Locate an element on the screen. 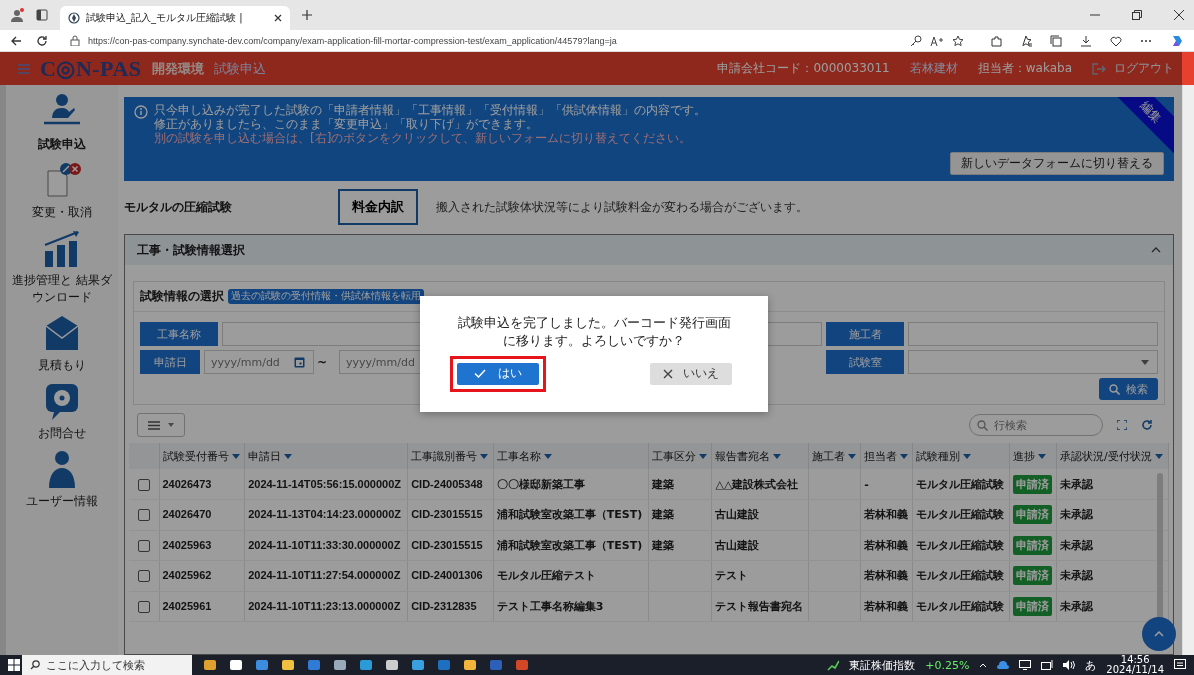 Image resolution: width=1194 pixels, height=675 pixels. field-label: 申請日 is located at coordinates (170, 362).